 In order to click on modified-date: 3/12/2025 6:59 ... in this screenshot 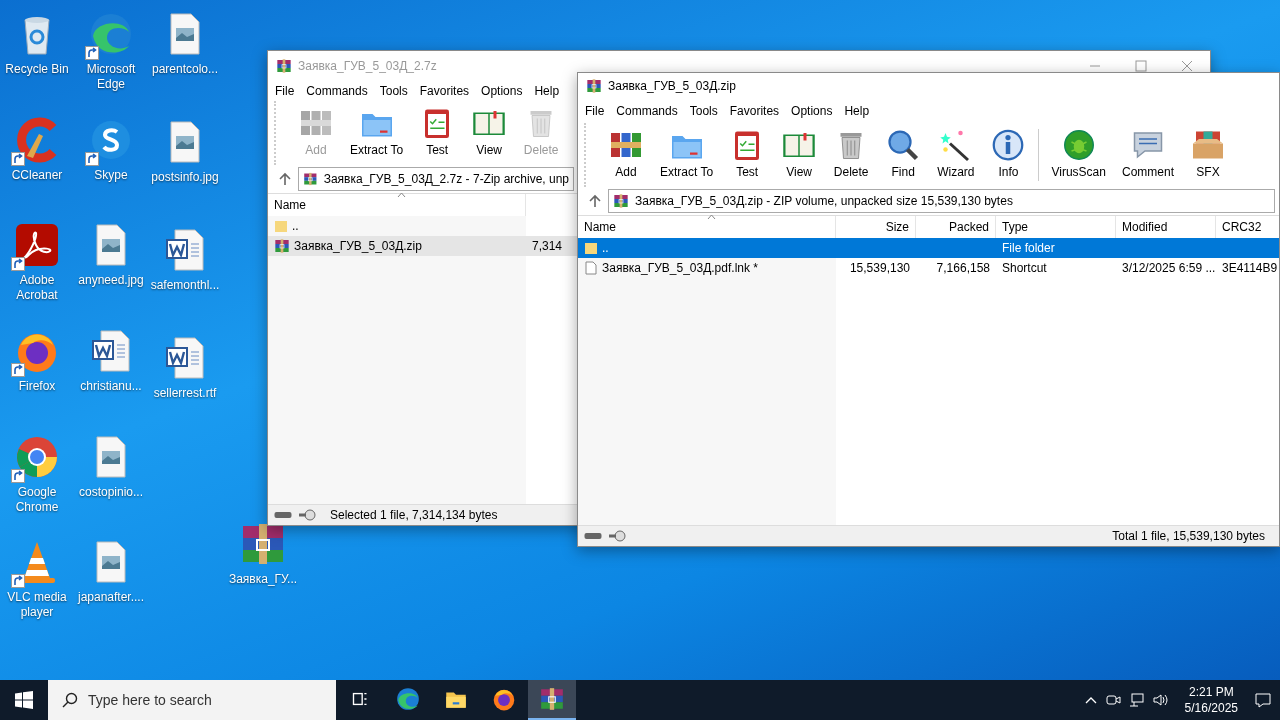, I will do `click(1169, 268)`.